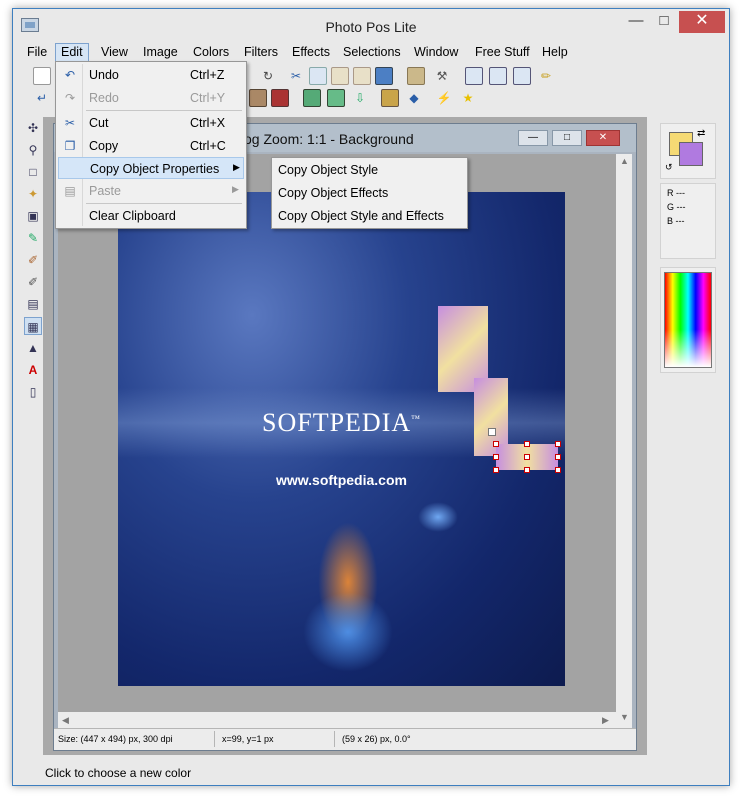 The image size is (750, 810). I want to click on arrow-back-icon: ↵, so click(42, 98).